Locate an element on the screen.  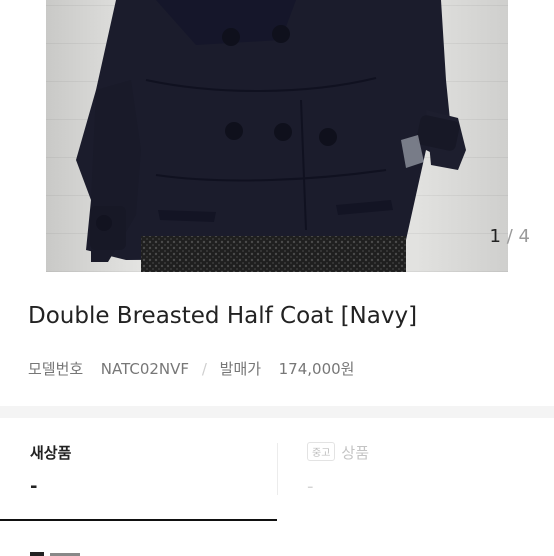
section-separator is located at coordinates (277, 412).